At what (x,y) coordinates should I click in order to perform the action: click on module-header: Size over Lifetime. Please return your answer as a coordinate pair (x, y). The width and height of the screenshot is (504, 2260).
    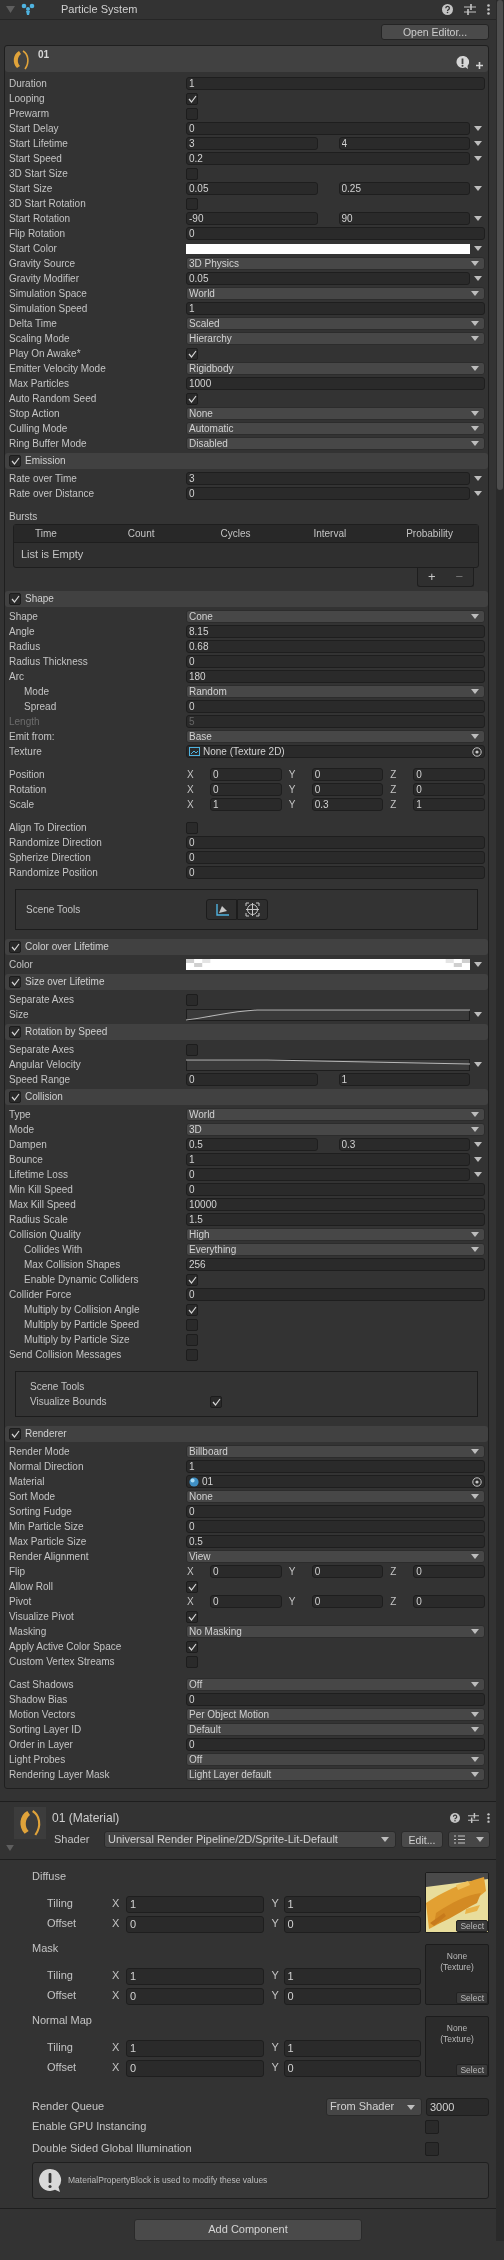
    Looking at the image, I should click on (246, 982).